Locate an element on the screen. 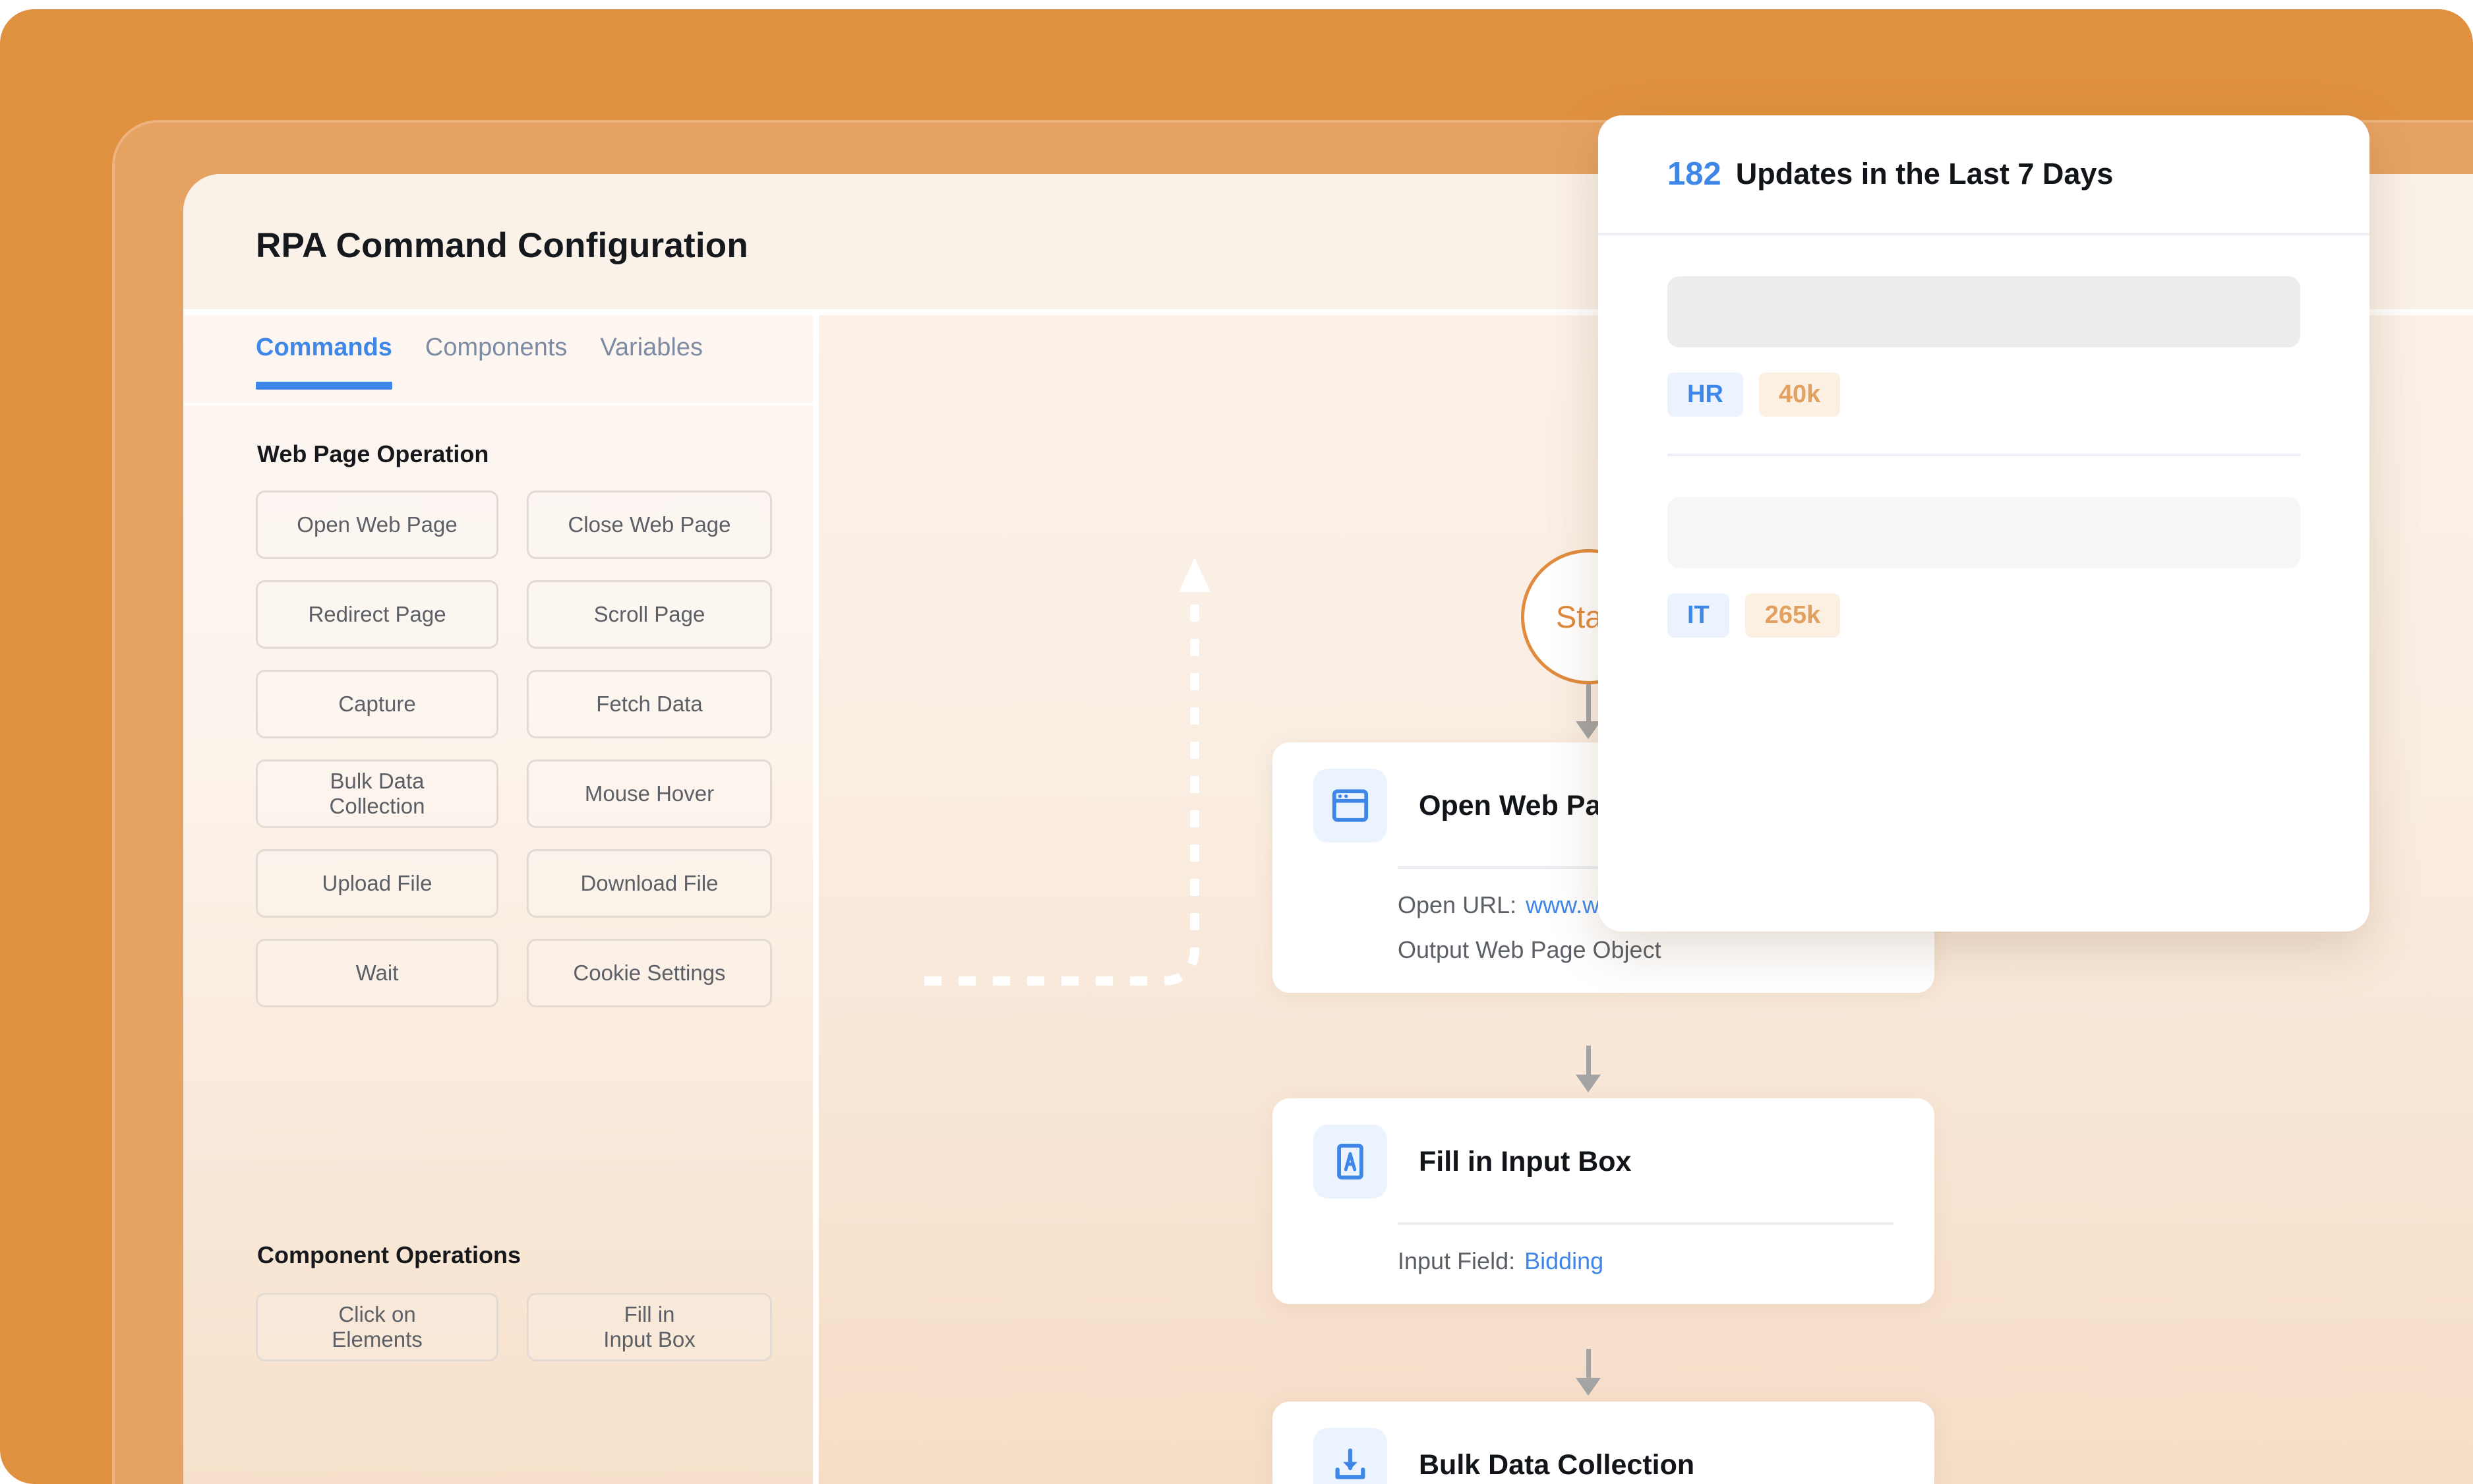 The width and height of the screenshot is (2473, 1484). flow-row-label: Open URL: is located at coordinates (1457, 905).